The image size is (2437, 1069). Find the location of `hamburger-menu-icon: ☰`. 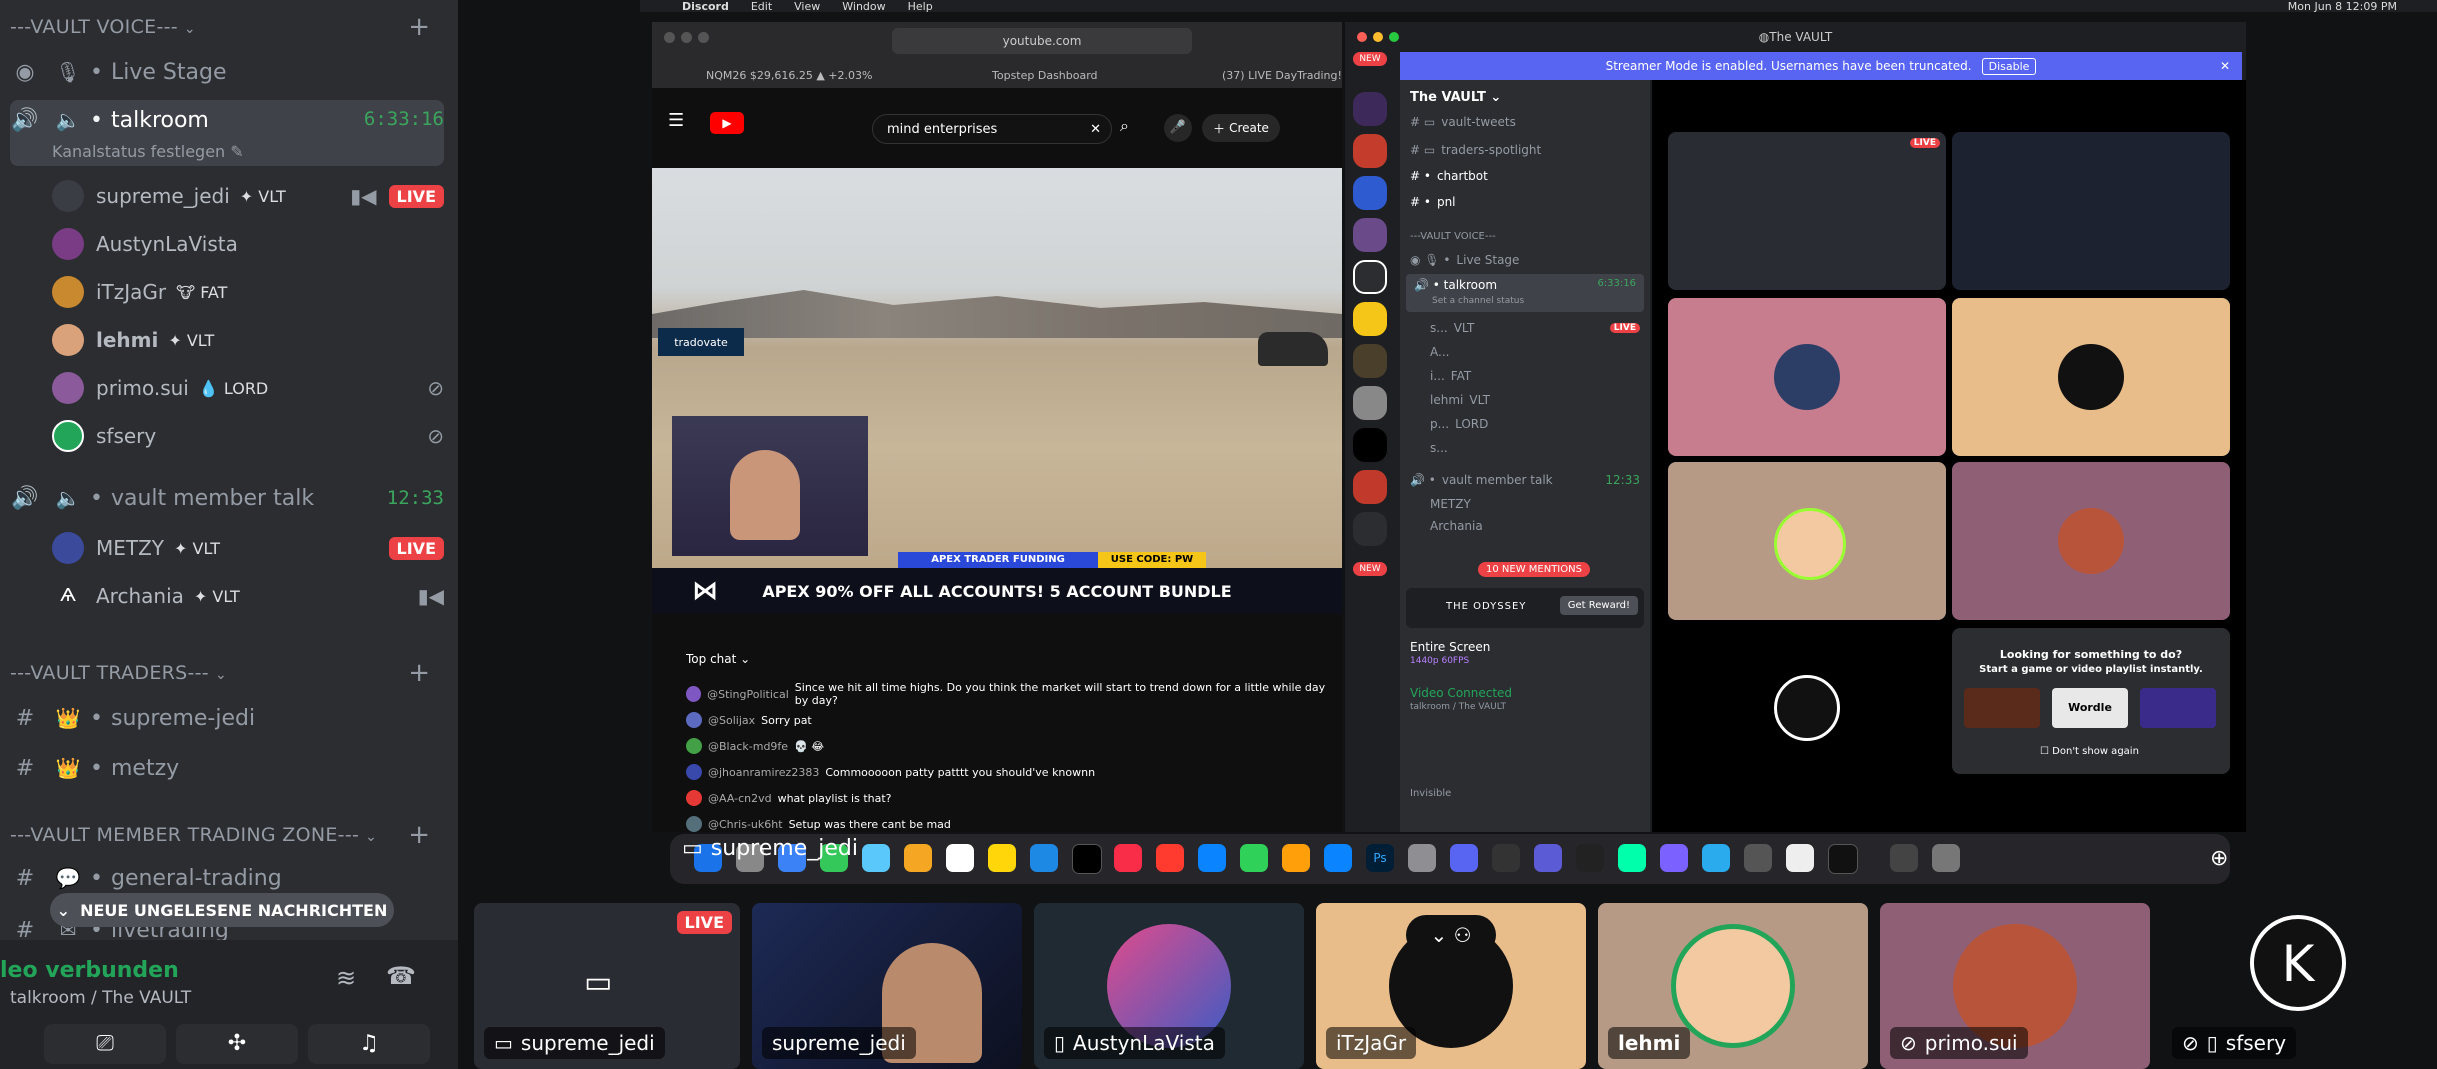

hamburger-menu-icon: ☰ is located at coordinates (676, 120).